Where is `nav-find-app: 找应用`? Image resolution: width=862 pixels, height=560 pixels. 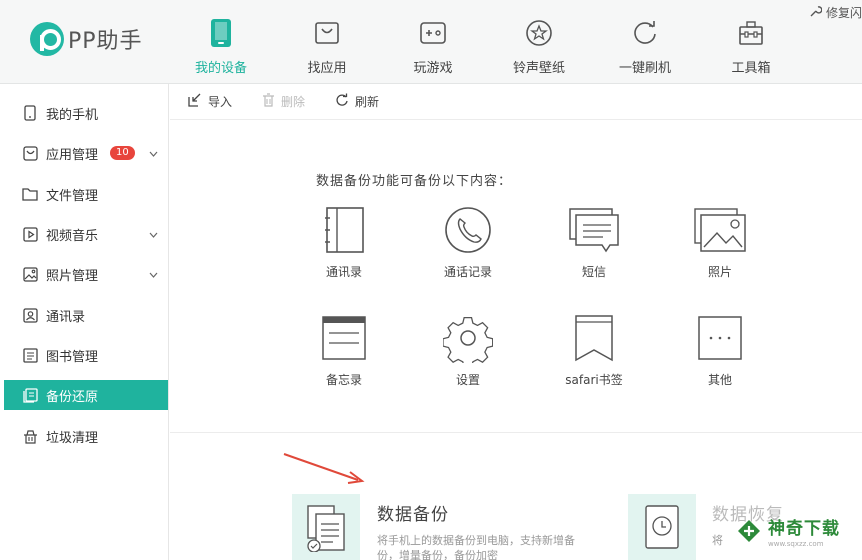
nav-find-app: 找应用 is located at coordinates (327, 42).